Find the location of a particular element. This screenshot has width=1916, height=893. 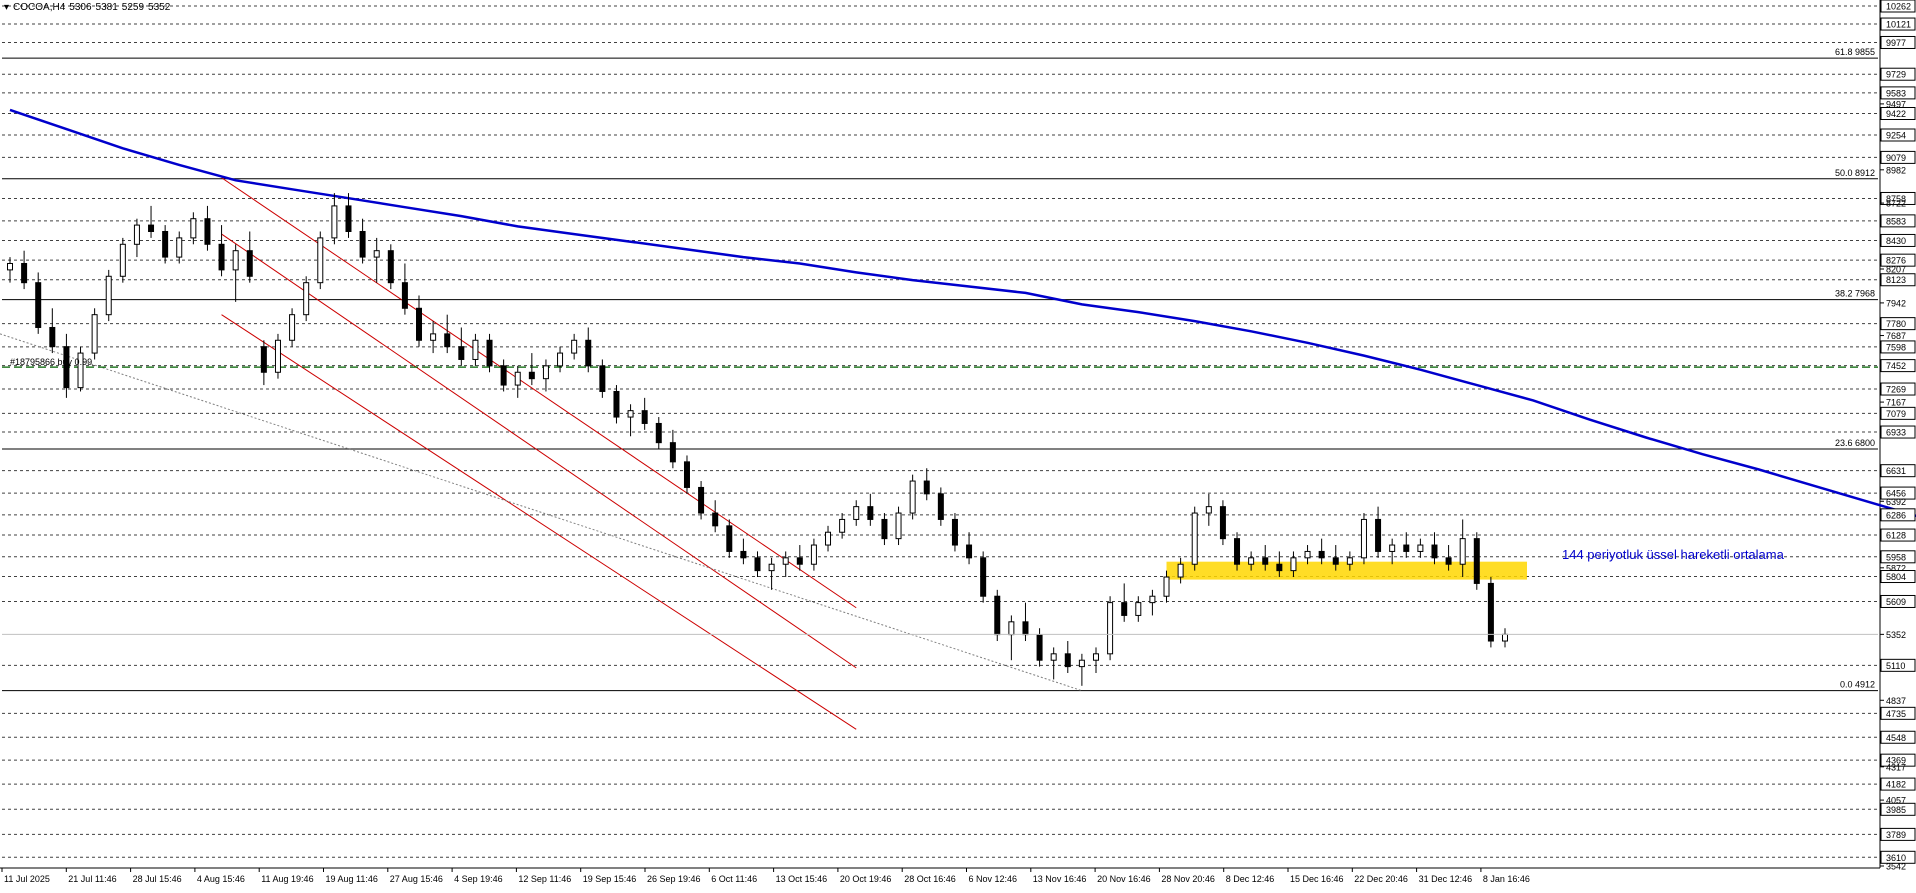

price-label: 4735 is located at coordinates (1896, 714).